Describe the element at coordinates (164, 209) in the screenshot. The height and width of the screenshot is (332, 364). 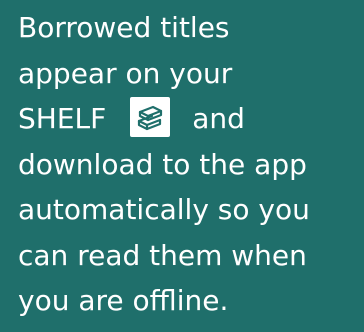
I see `message-line-5: automatically so you` at that location.